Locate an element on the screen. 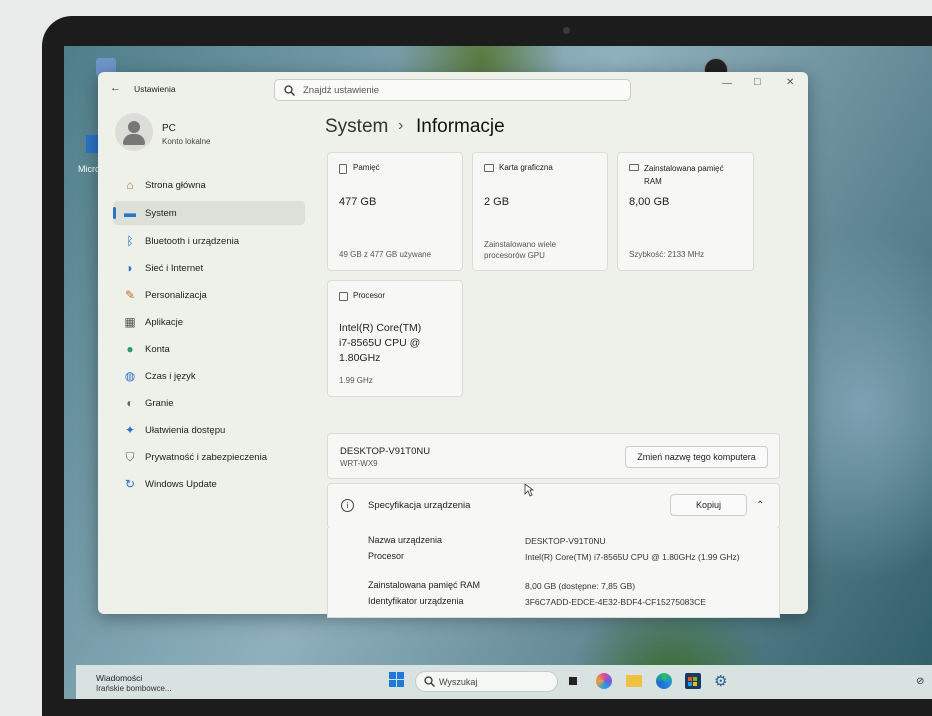  taskbar-search: Wyszukaj is located at coordinates (486, 681).